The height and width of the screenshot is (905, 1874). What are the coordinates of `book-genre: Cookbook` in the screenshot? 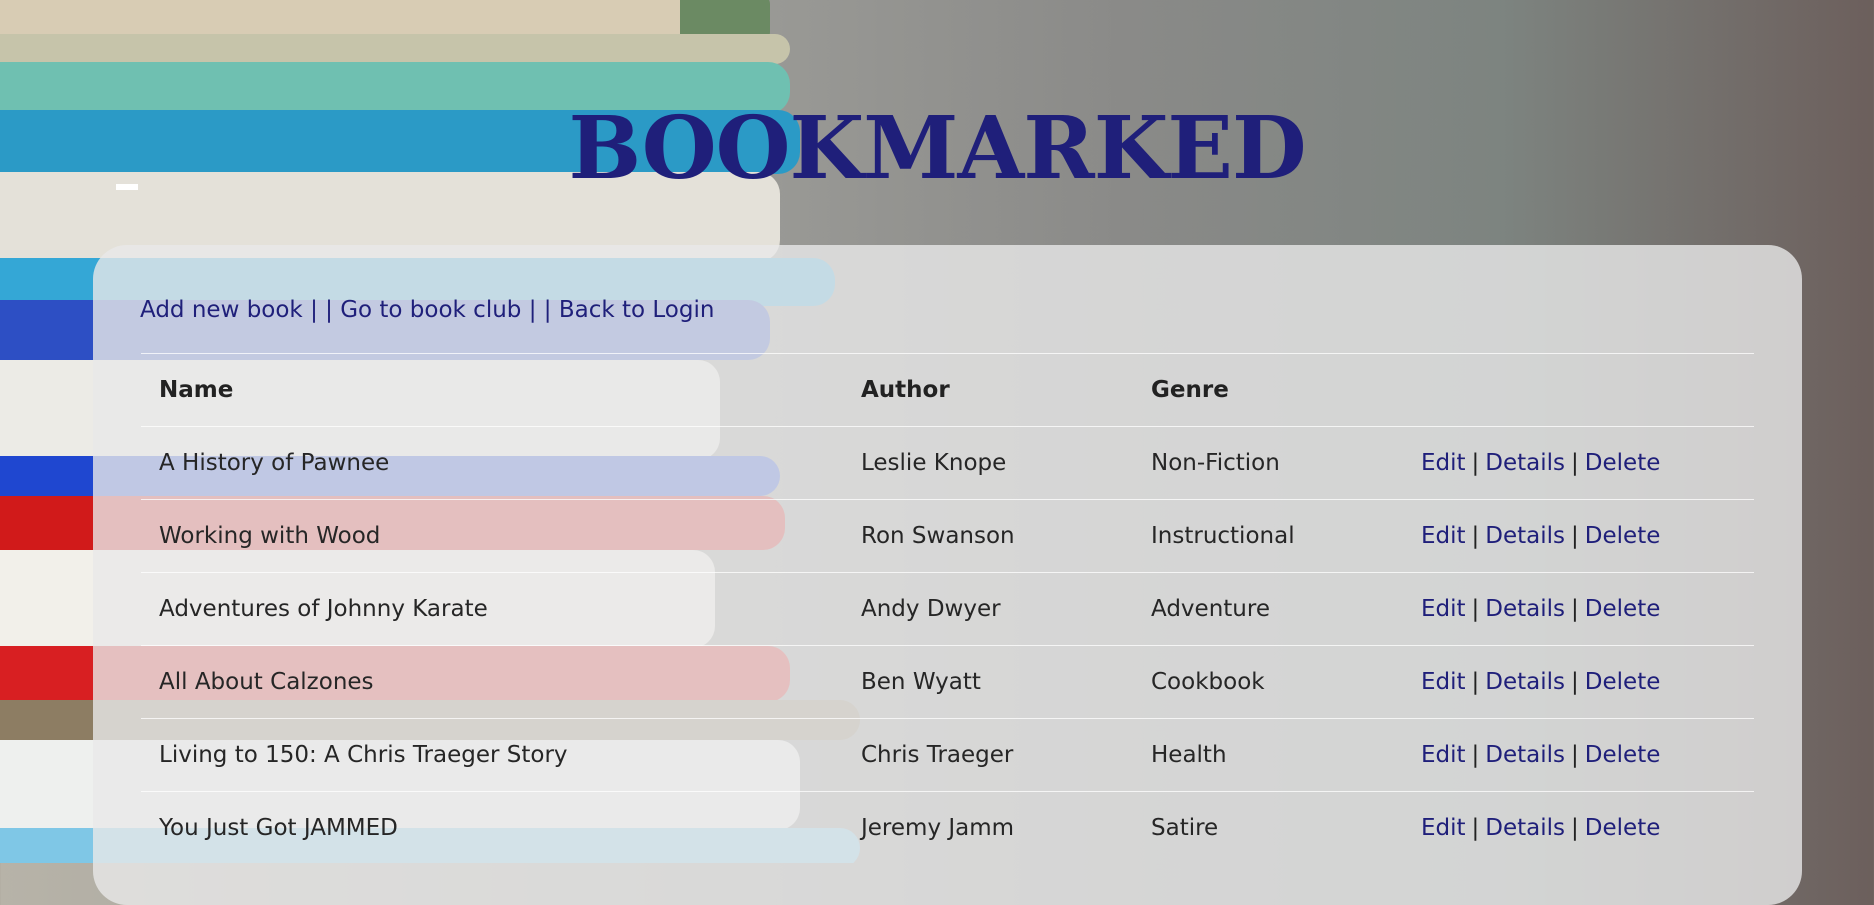 It's located at (1208, 682).